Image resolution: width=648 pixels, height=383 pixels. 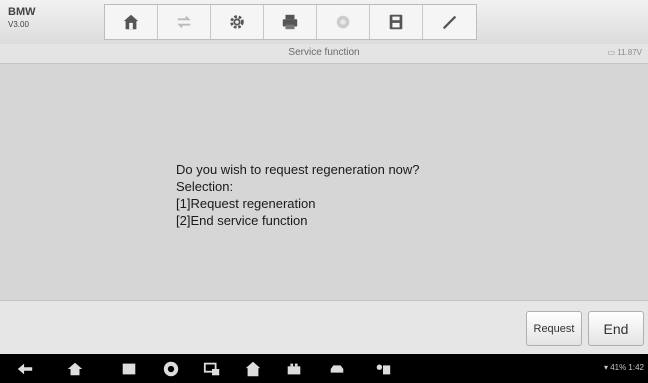 I want to click on vehicle-swap-icon, so click(x=184, y=22).